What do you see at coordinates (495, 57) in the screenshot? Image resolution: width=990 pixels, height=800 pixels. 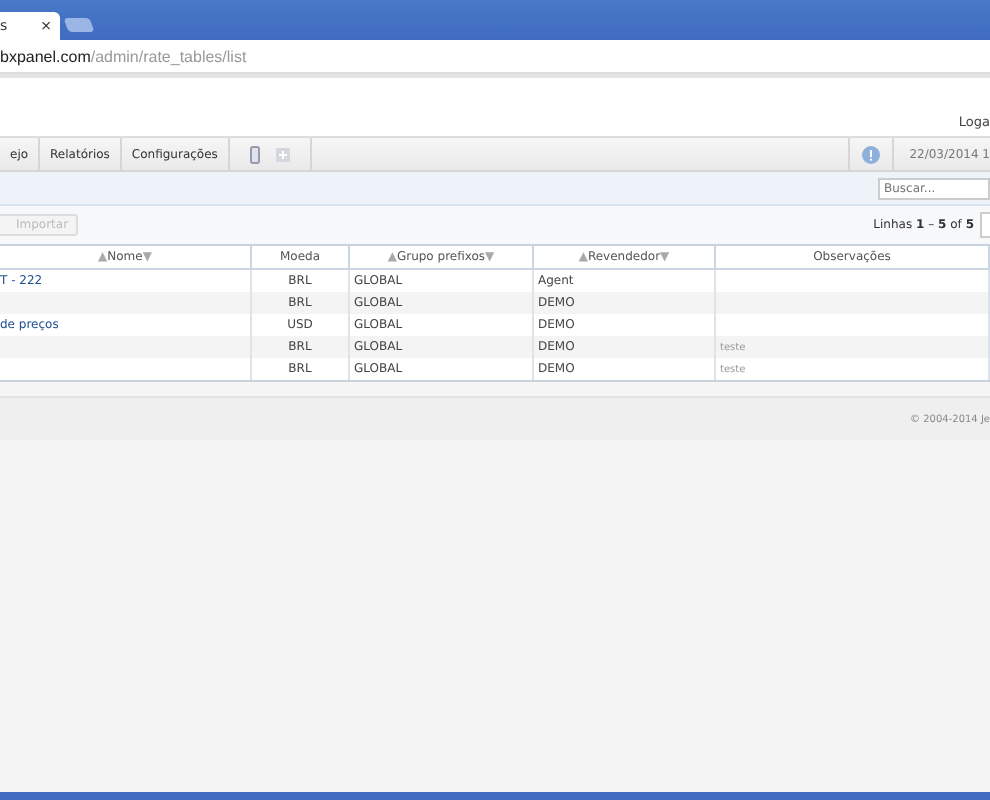 I see `address-bar: bxpanel.com/admin/rate_tables/list` at bounding box center [495, 57].